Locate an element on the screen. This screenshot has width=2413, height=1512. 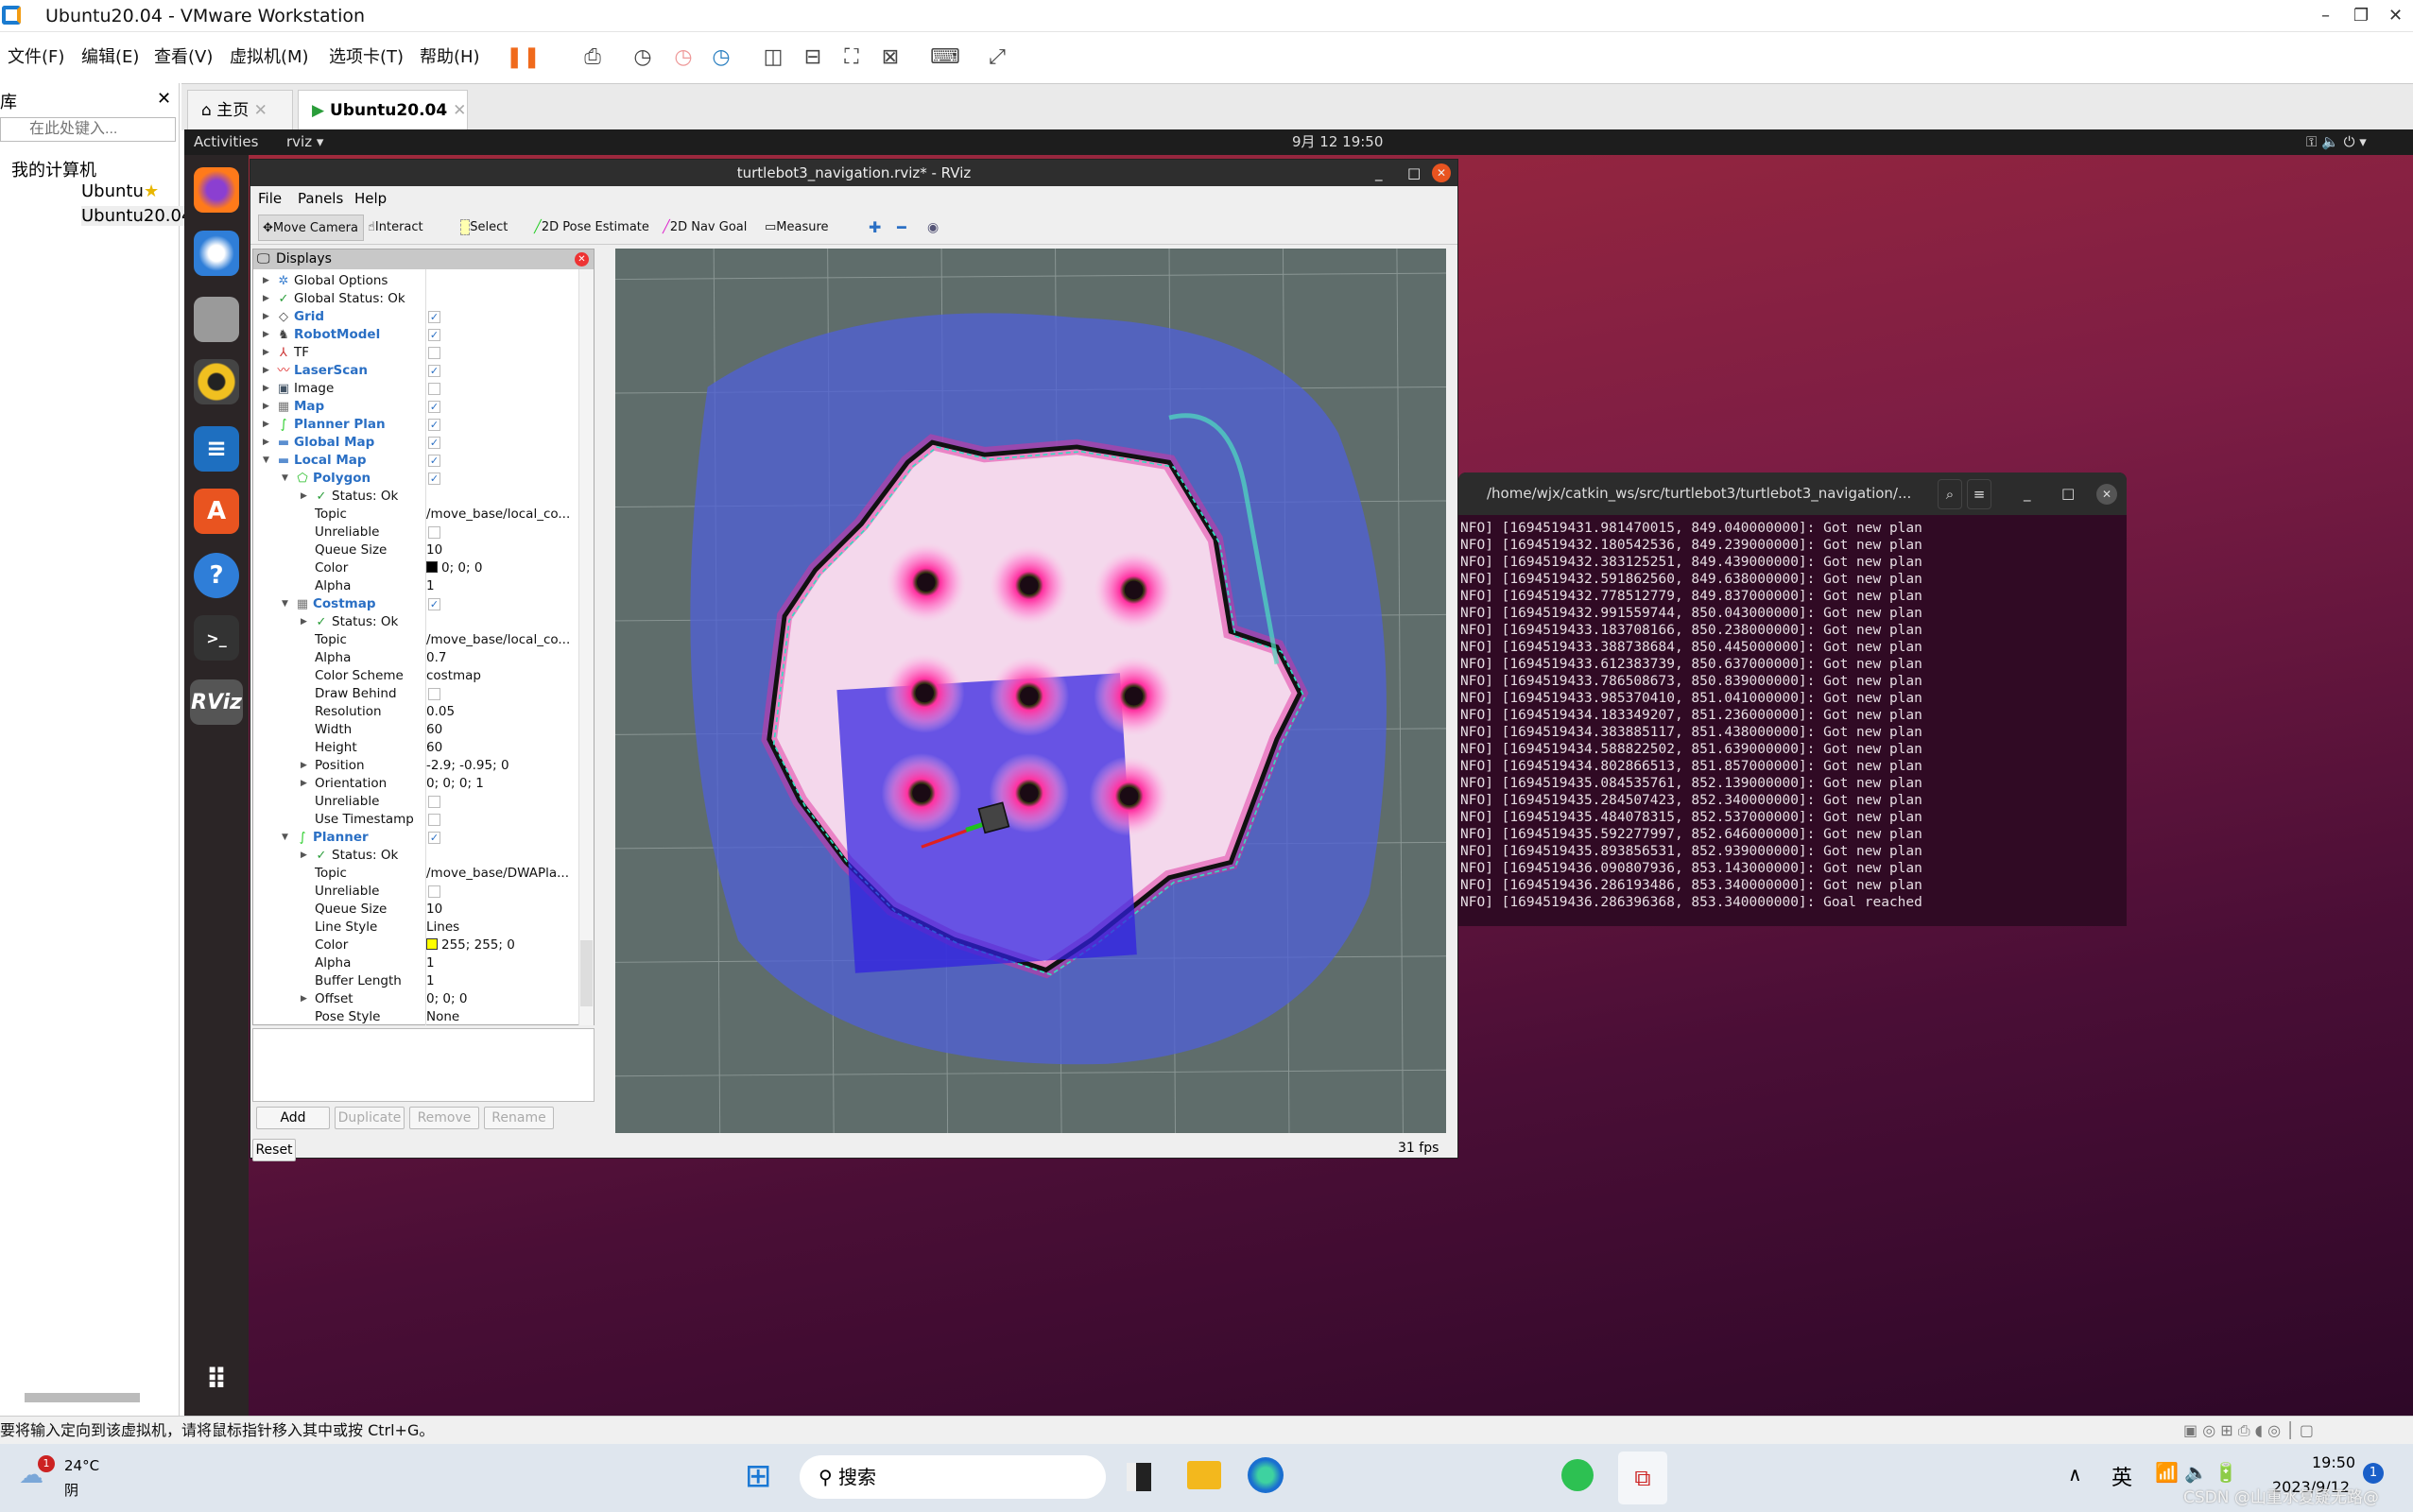
thumbnail-bar-icon: ⊟ is located at coordinates (813, 57).